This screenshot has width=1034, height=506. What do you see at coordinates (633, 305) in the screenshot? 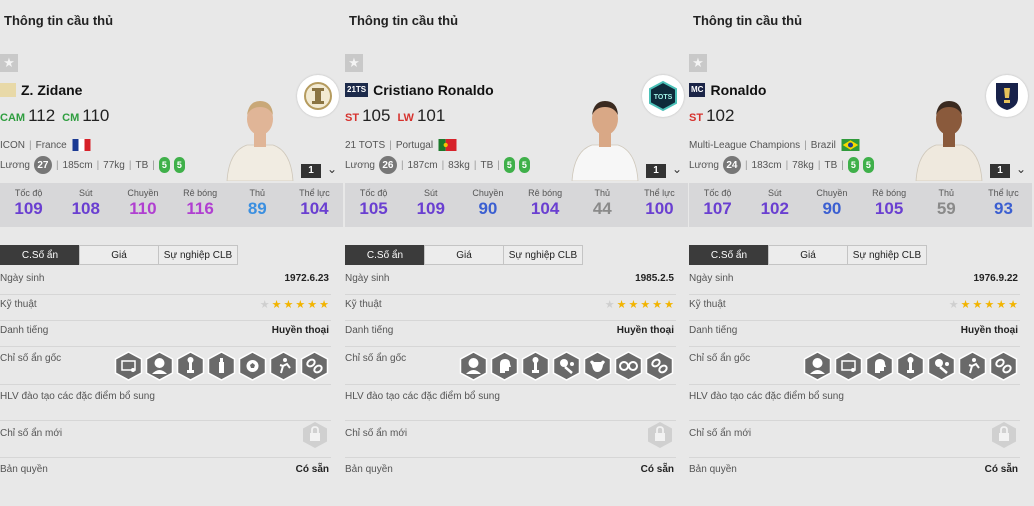
I see `star-filled-icon: ★` at bounding box center [633, 305].